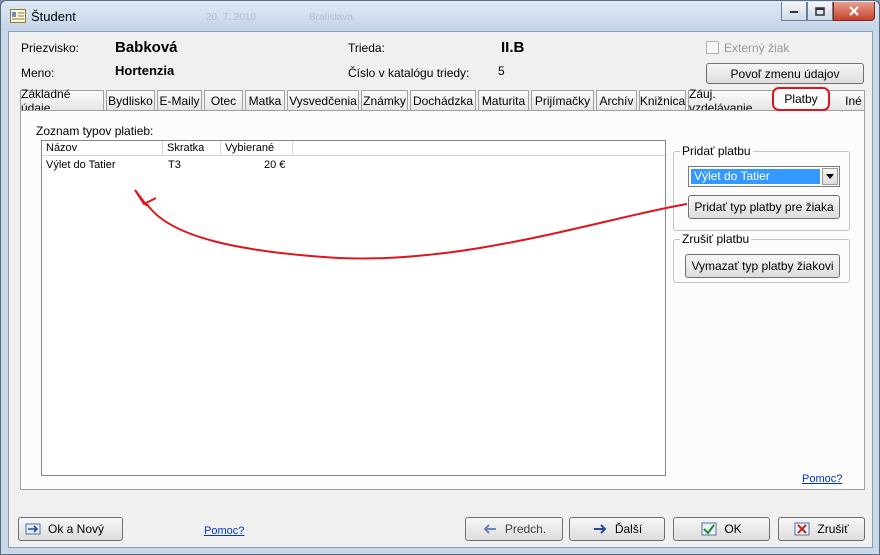  I want to click on ok-label: OK, so click(733, 529).